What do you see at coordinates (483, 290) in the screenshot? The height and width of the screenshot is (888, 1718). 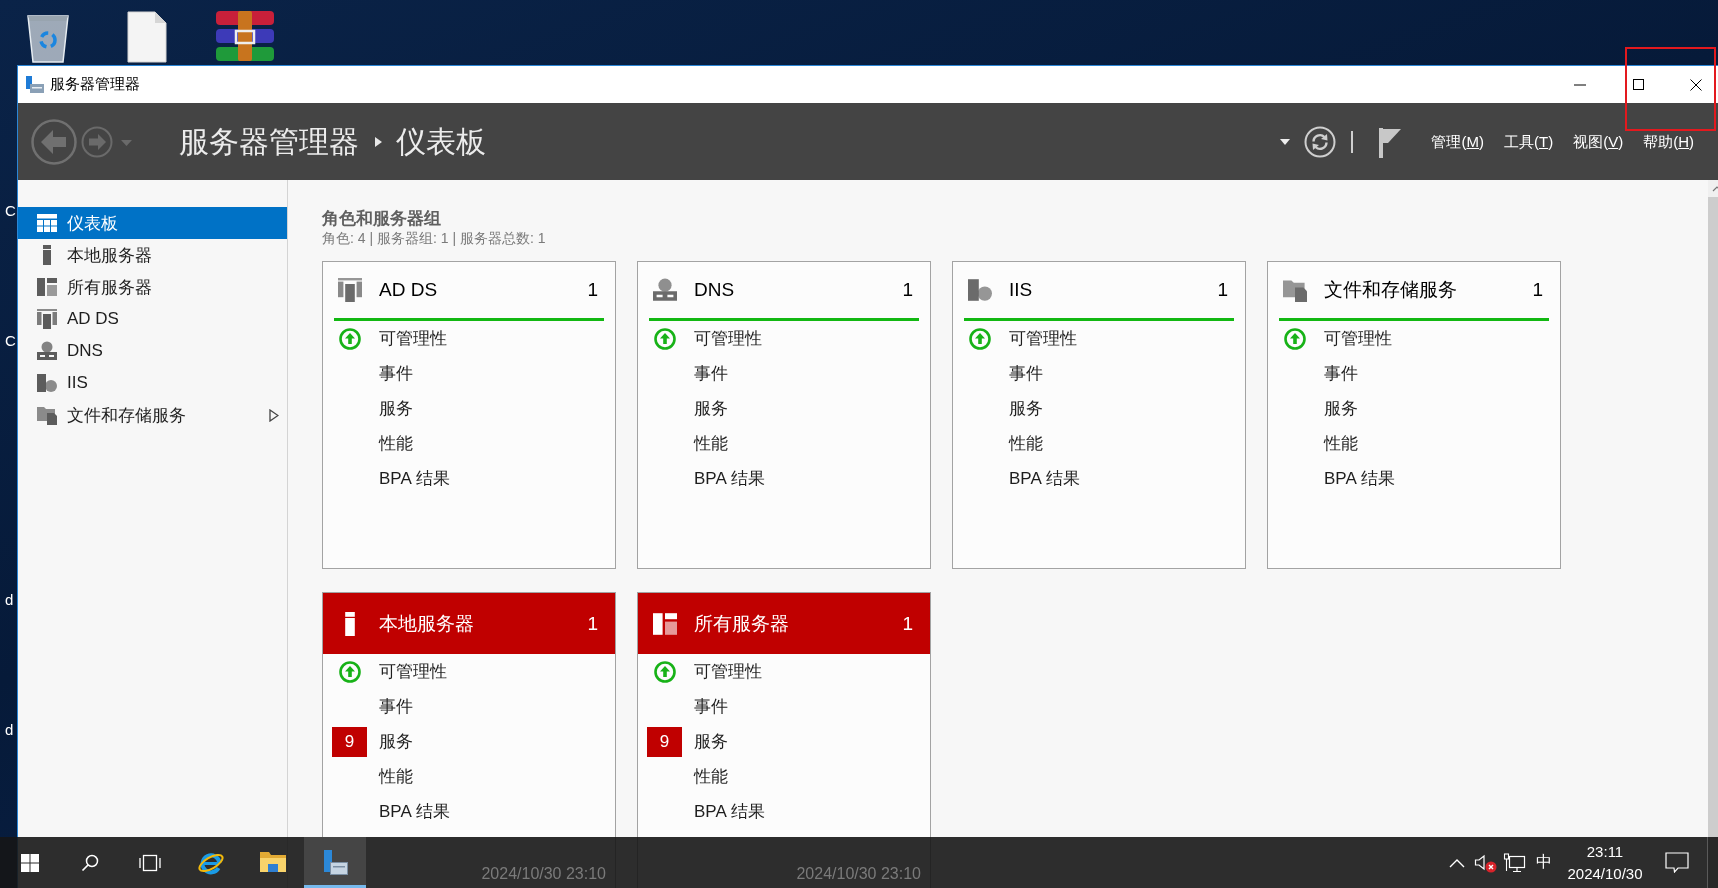 I see `tile-title: AD DS` at bounding box center [483, 290].